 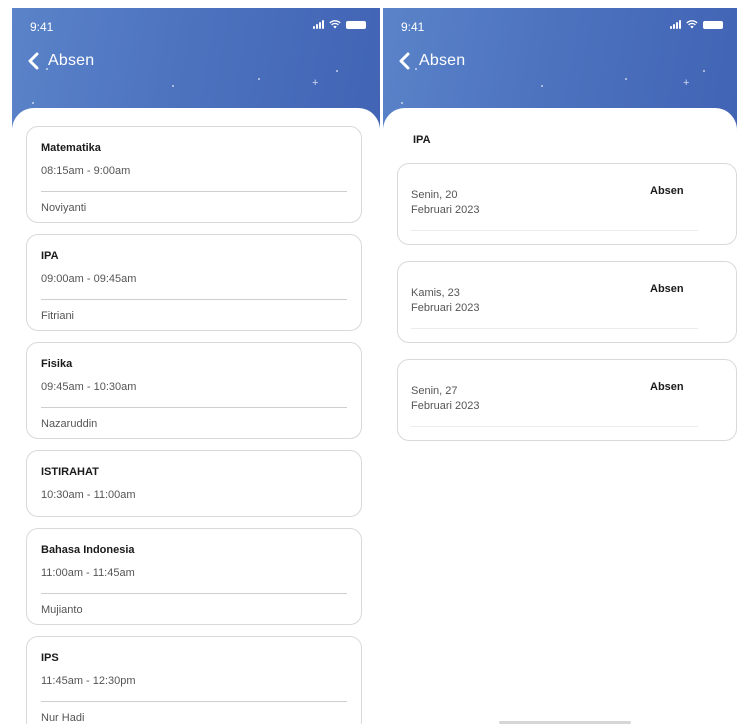 I want to click on schedule-card-istirahat: ISTIRAHAT 10:30am - 11:00am, so click(x=194, y=483).